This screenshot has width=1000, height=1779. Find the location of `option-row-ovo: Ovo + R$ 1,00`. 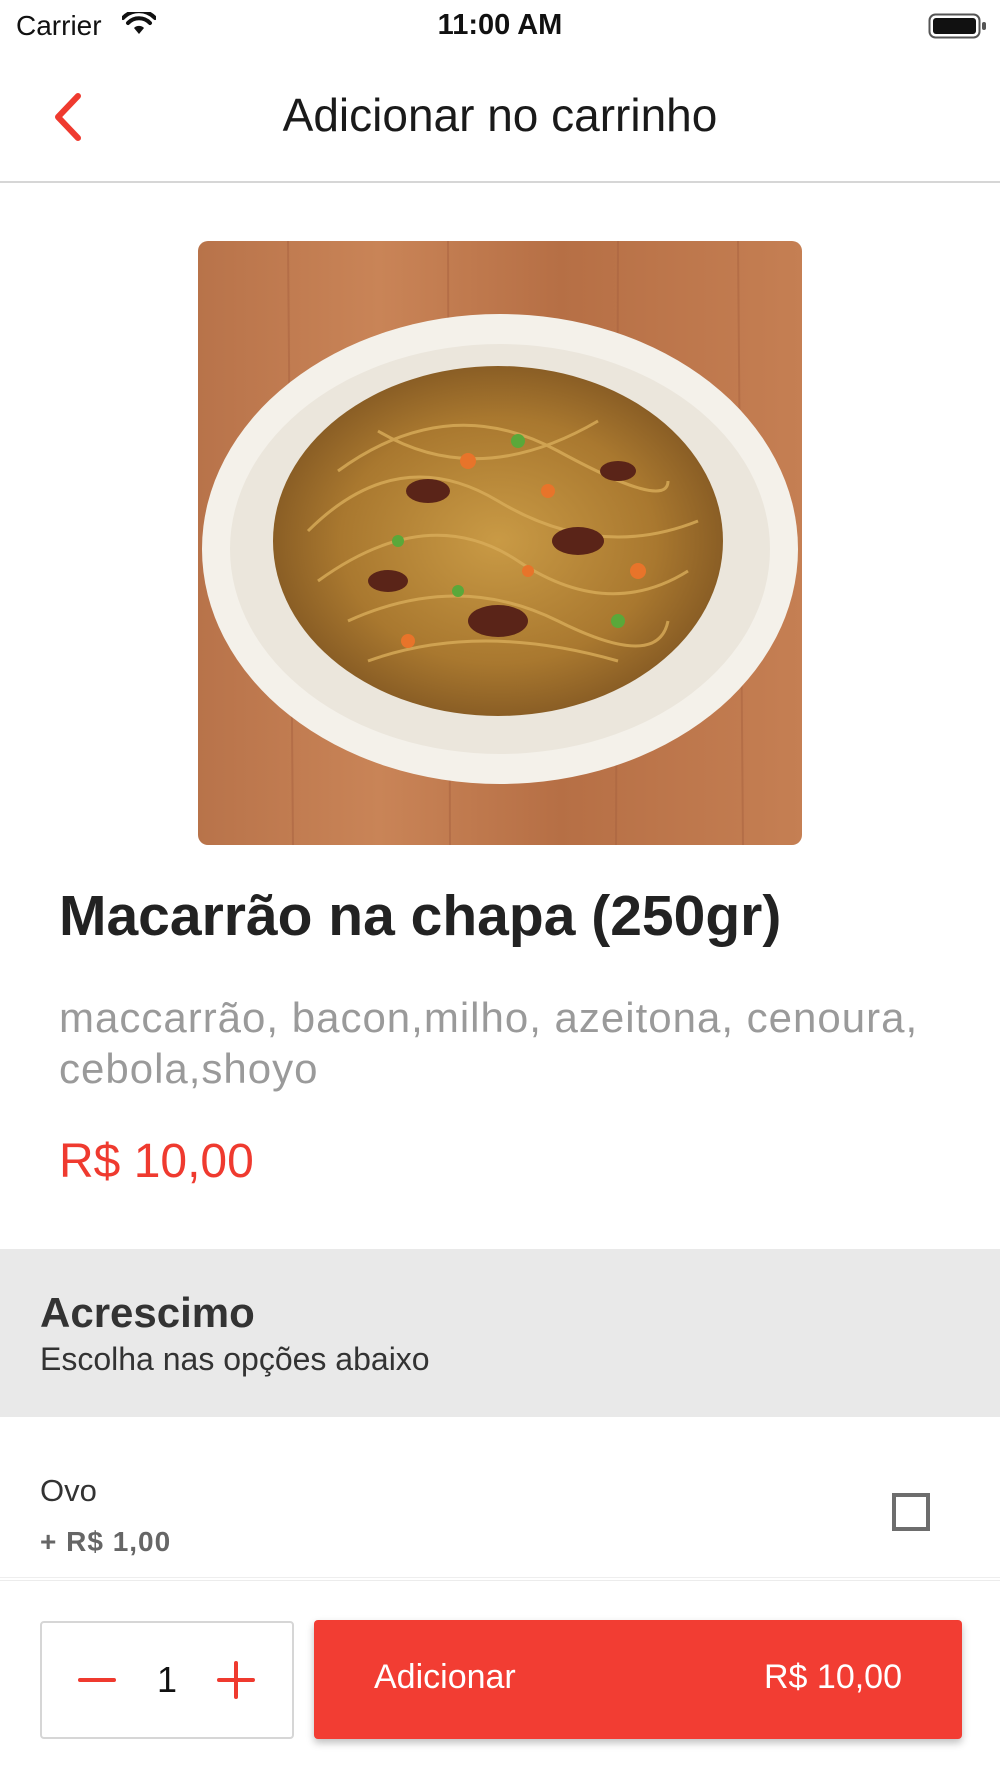

option-row-ovo: Ovo + R$ 1,00 is located at coordinates (500, 1497).